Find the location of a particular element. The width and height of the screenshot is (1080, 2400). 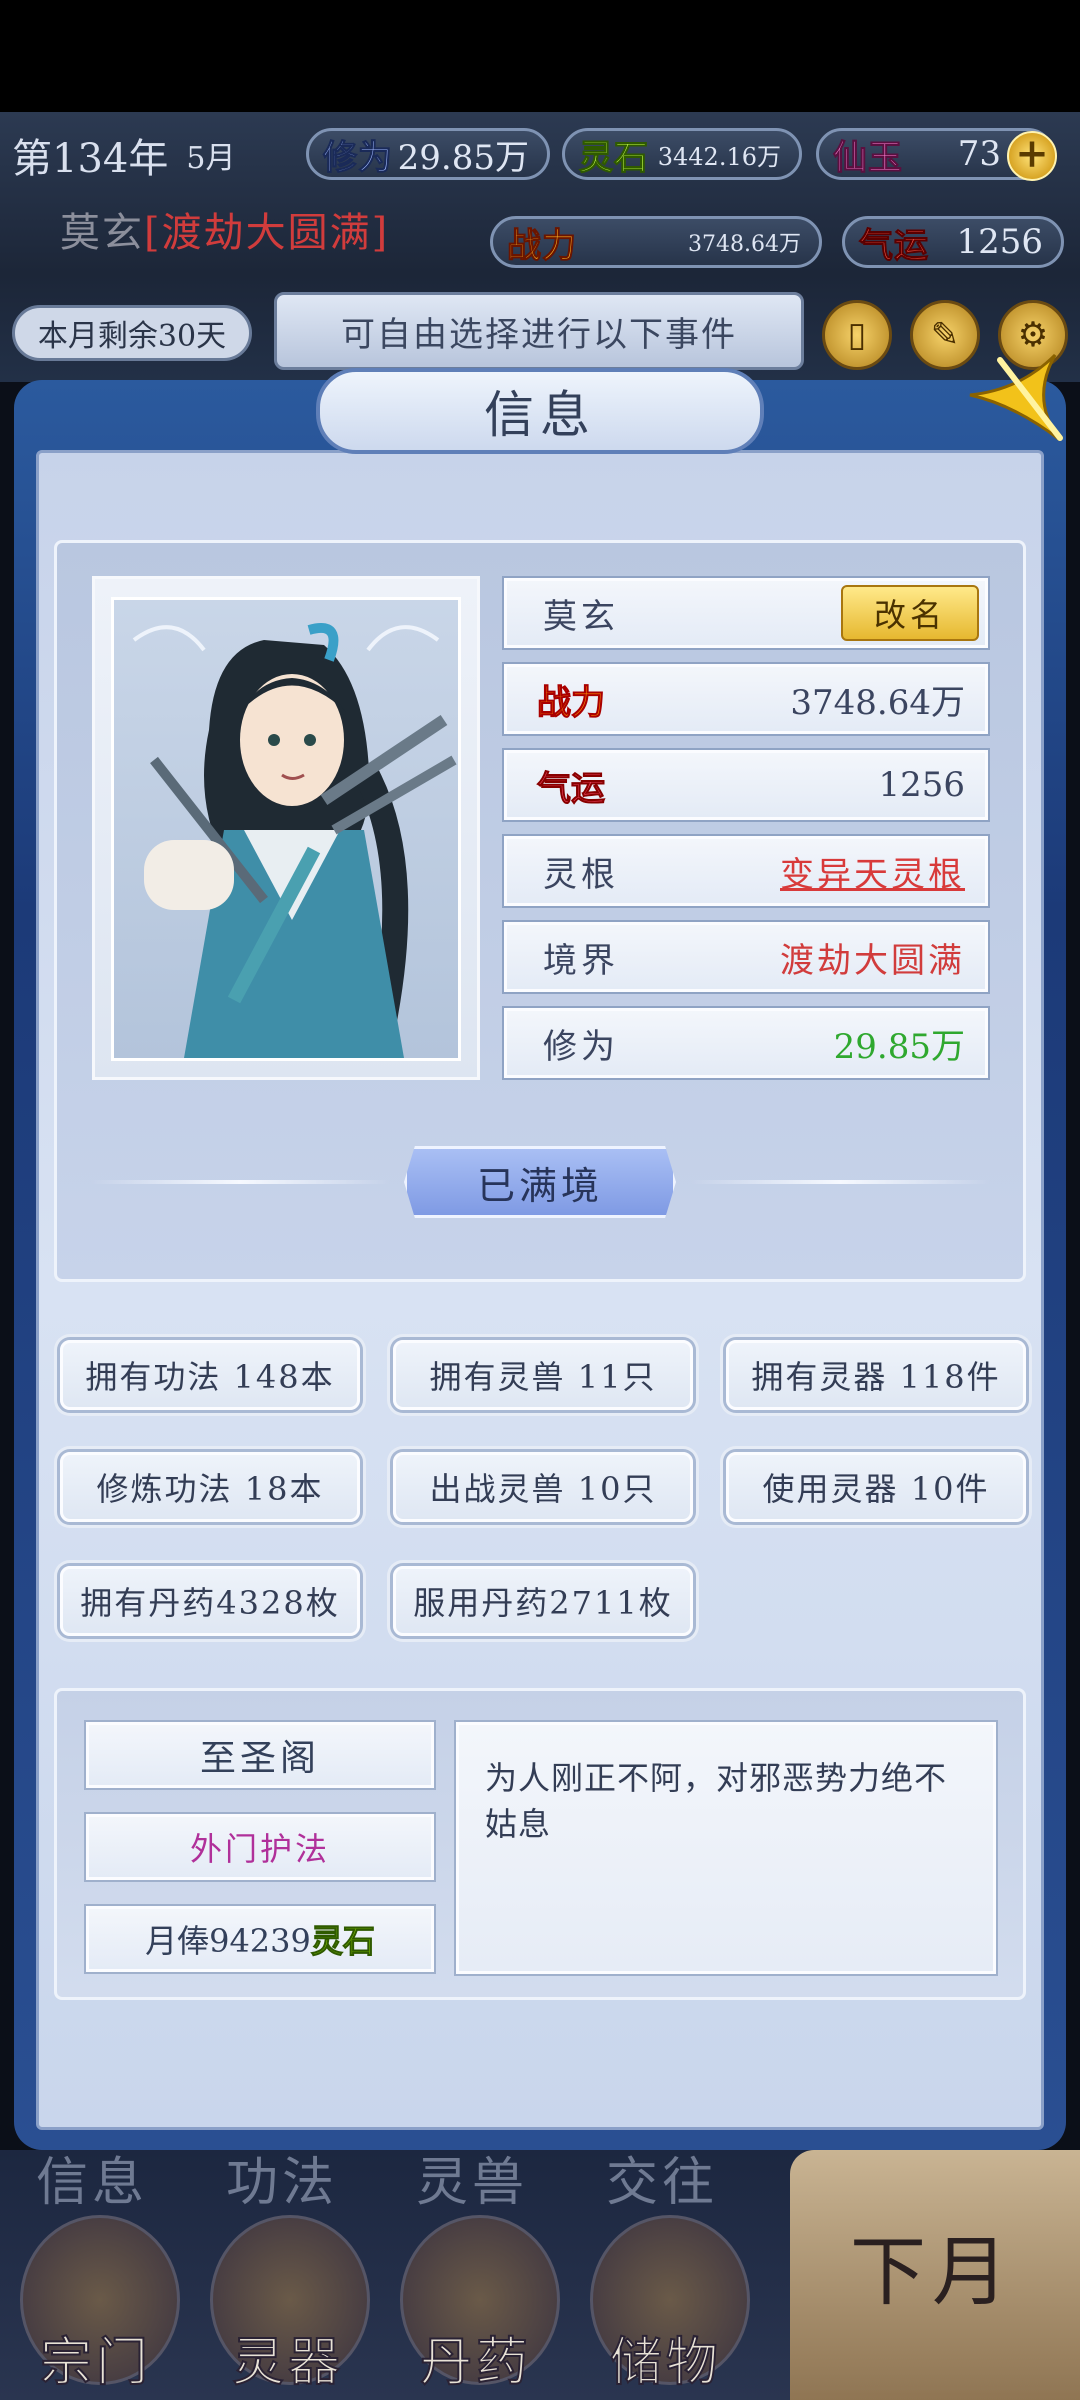

stat-techniques-practiced: 修炼功法 18本 is located at coordinates (210, 1487).